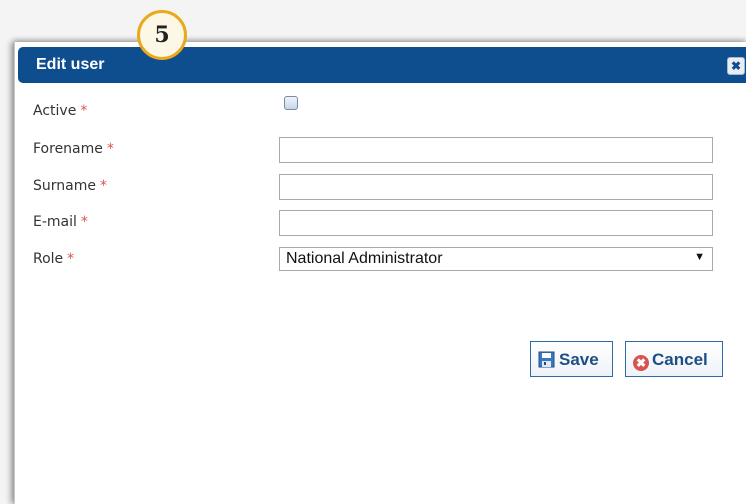  Describe the element at coordinates (699, 257) in the screenshot. I see `dropdown-arrow-icon: ▼` at that location.